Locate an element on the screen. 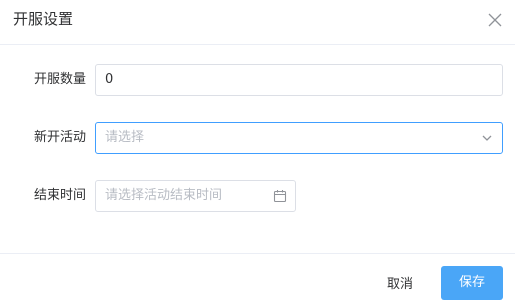 The height and width of the screenshot is (308, 515). form-row-end-time: 结束时间 请选择活动结束时间 is located at coordinates (257, 196).